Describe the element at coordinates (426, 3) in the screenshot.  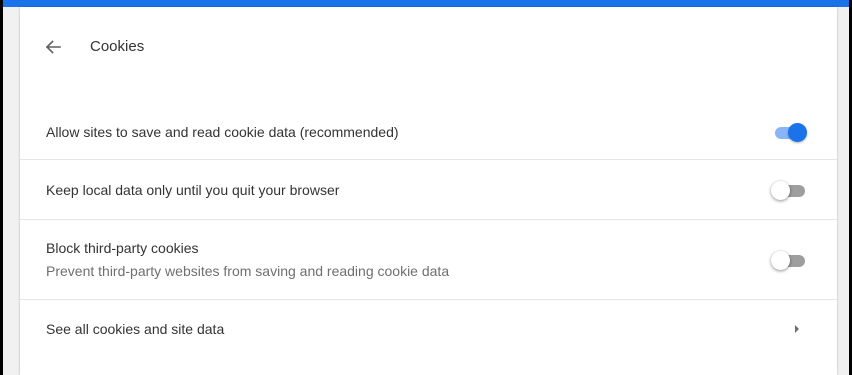
I see `top-accent-bar` at that location.